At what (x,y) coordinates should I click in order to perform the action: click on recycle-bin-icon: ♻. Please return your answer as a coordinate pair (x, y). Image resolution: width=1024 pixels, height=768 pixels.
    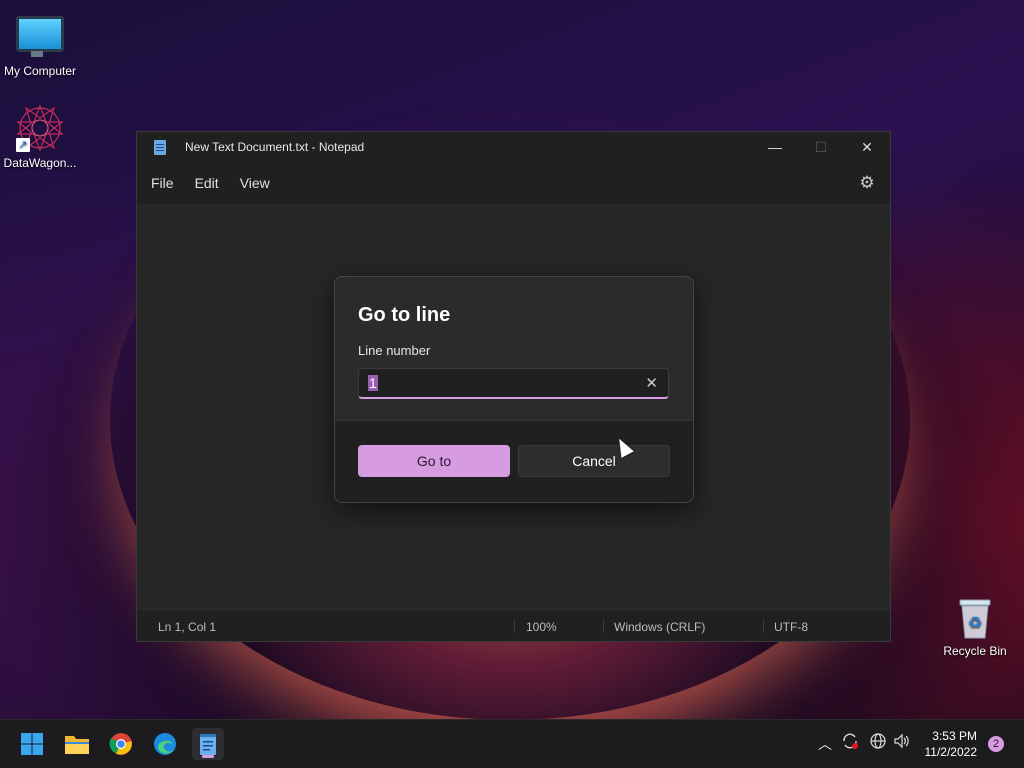
    Looking at the image, I should click on (975, 619).